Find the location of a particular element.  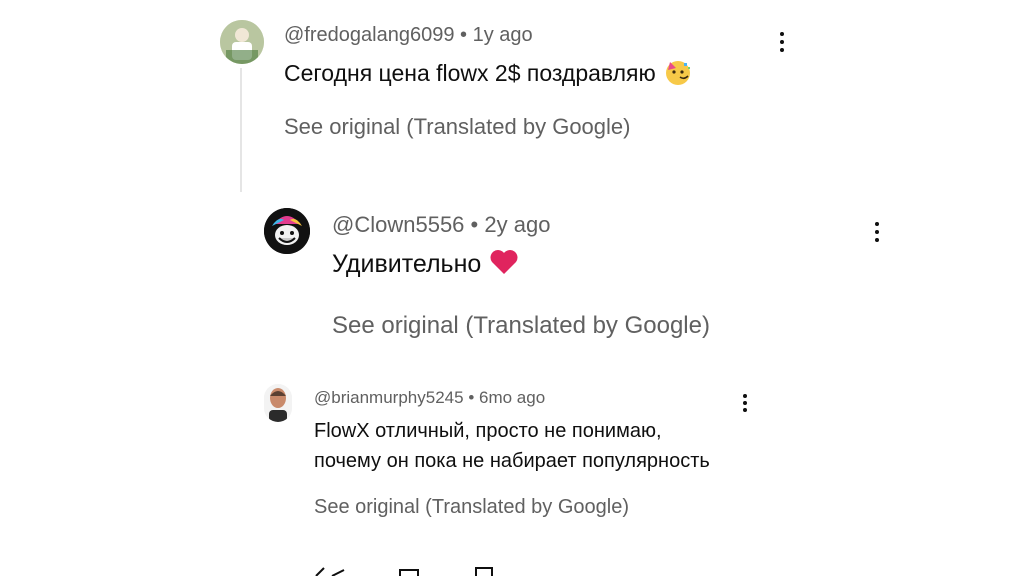

comment-author: @Clown5556 is located at coordinates (398, 224).